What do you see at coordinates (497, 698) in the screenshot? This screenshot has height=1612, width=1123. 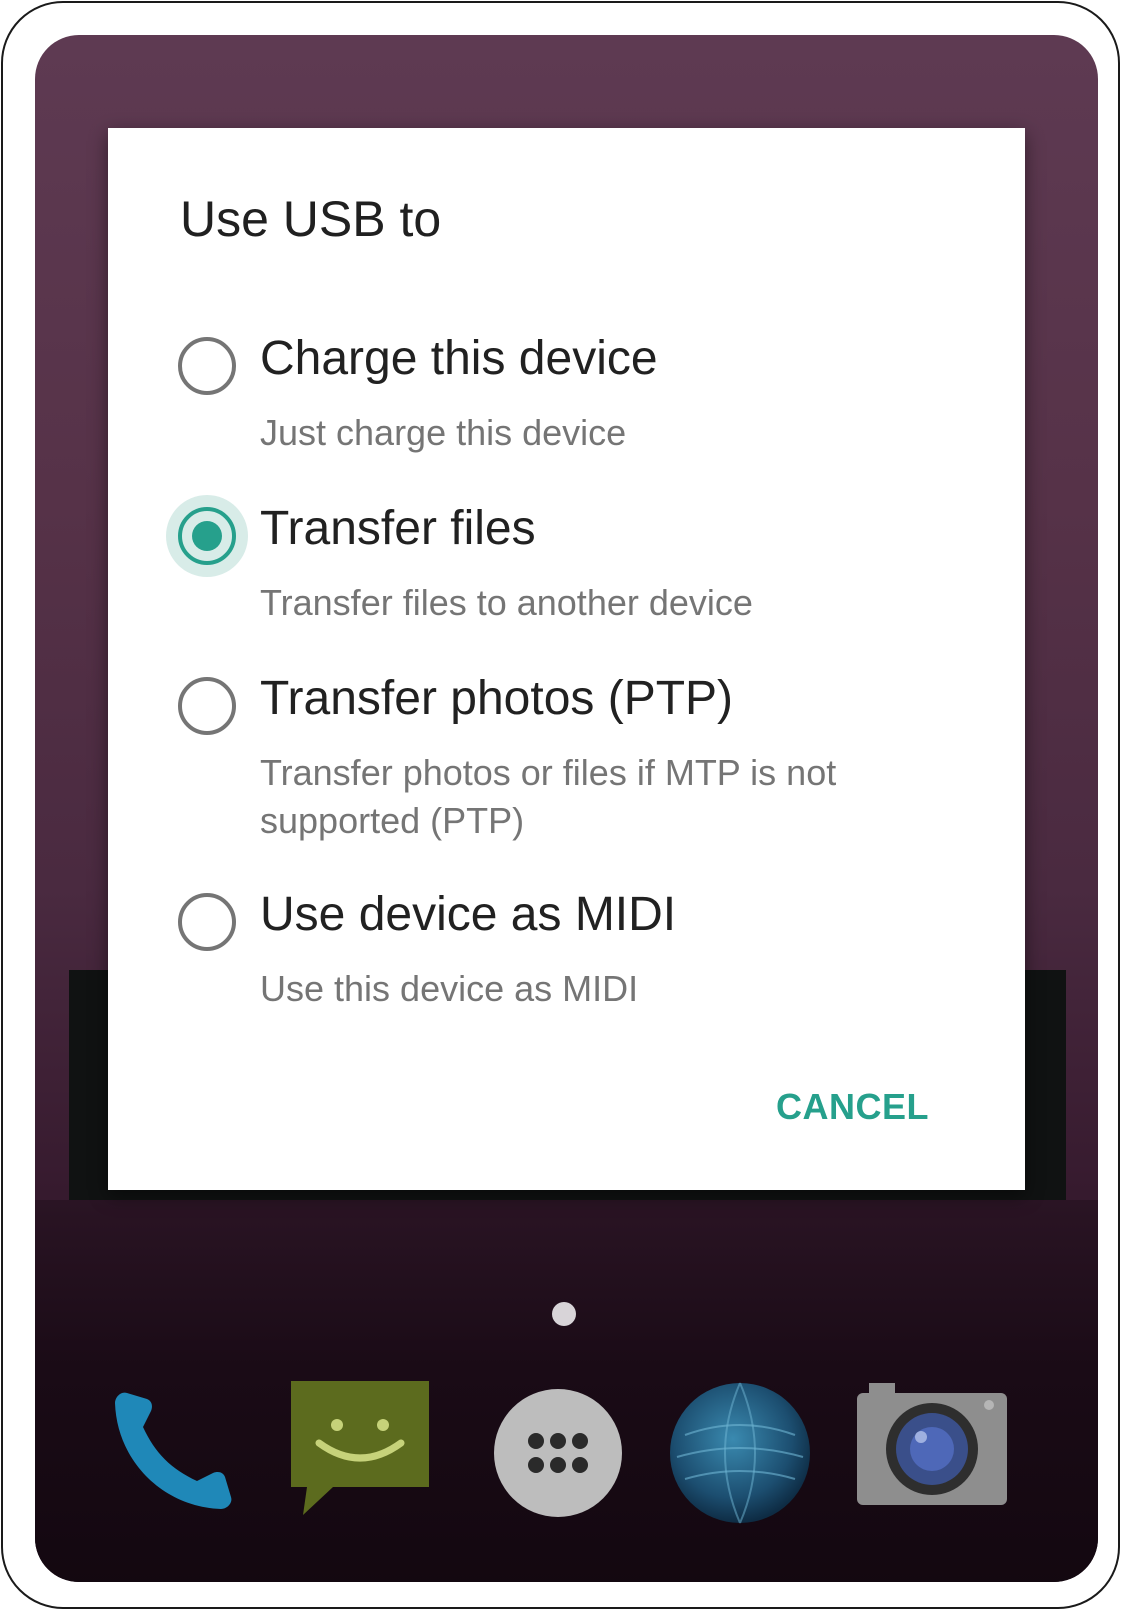 I see `option-label: Transfer photos (PTP)` at bounding box center [497, 698].